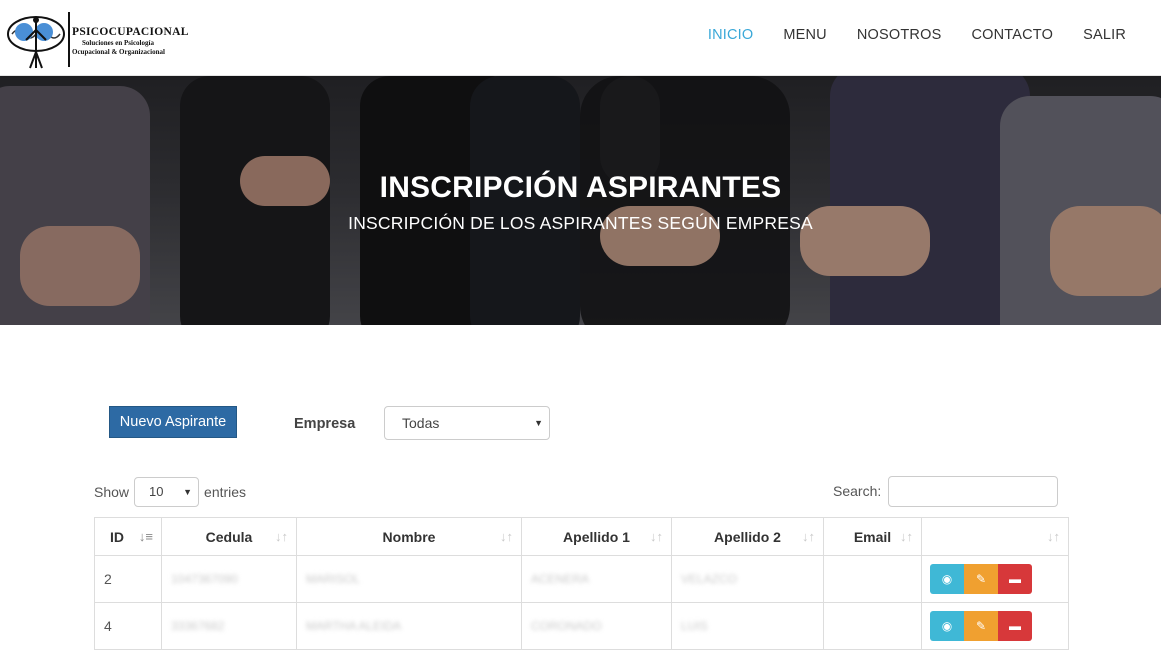  Describe the element at coordinates (118, 43) in the screenshot. I see `brand-tagline-1: Soluciones en Psicología` at that location.